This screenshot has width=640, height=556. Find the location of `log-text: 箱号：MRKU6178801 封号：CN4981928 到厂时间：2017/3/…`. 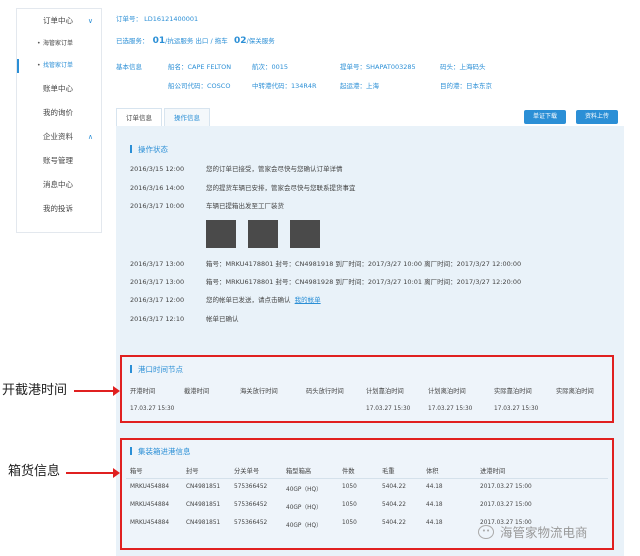

log-text: 箱号：MRKU6178801 封号：CN4981928 到厂时间：2017/3/… is located at coordinates (364, 282).